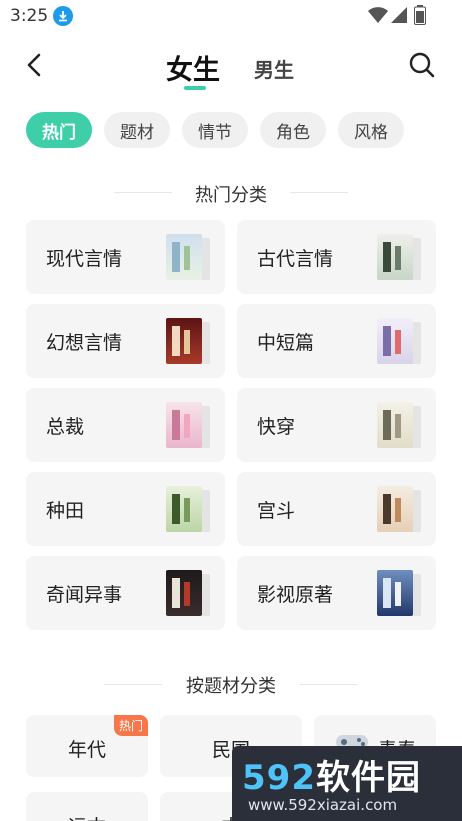 This screenshot has width=462, height=821. Describe the element at coordinates (231, 195) in the screenshot. I see `section-title-hot: 热门分类` at that location.